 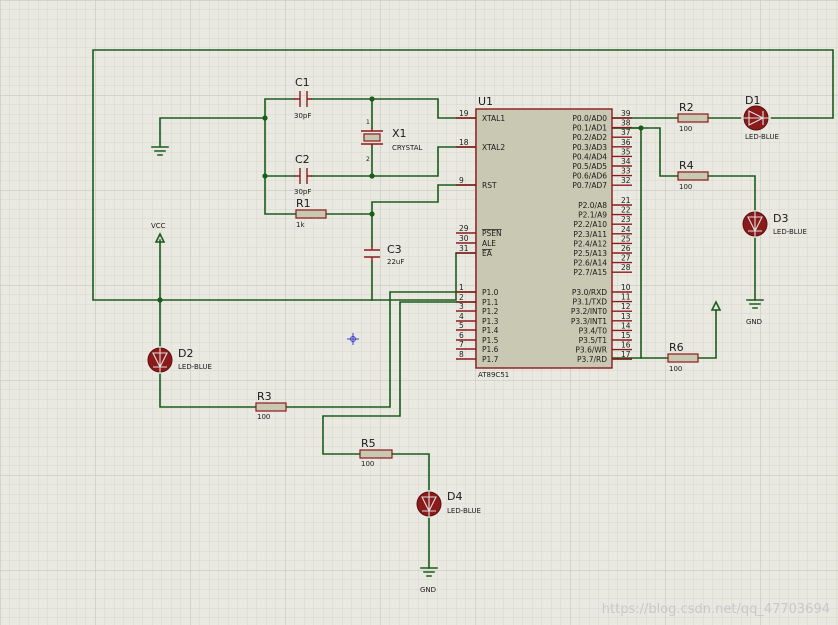 What do you see at coordinates (626, 142) in the screenshot?
I see `mcu-pin-number: 36` at bounding box center [626, 142].